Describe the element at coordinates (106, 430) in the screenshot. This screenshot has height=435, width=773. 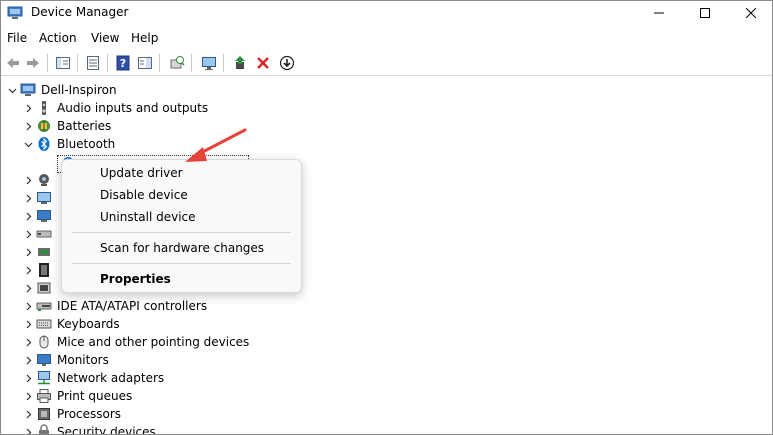
I see `tree-item-label: Security devices` at that location.